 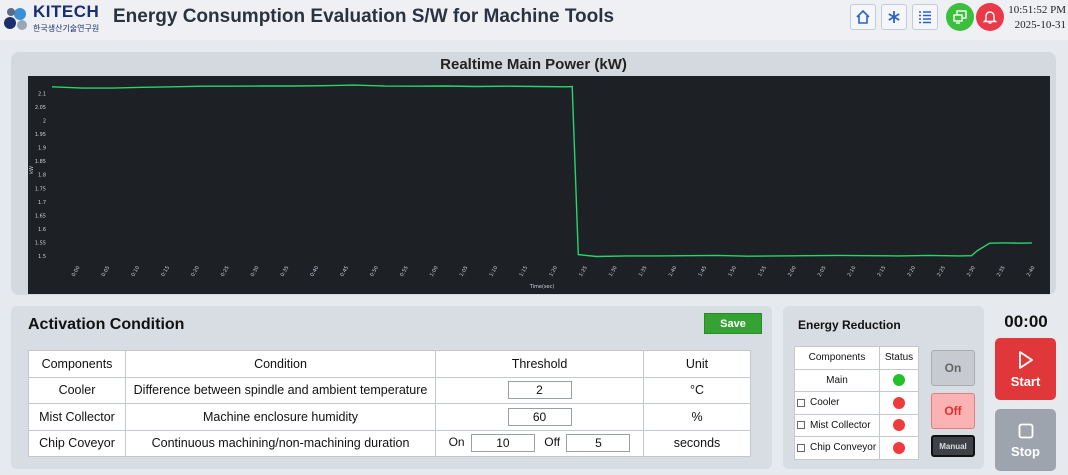 I want to click on header-components: Components, so click(x=837, y=358).